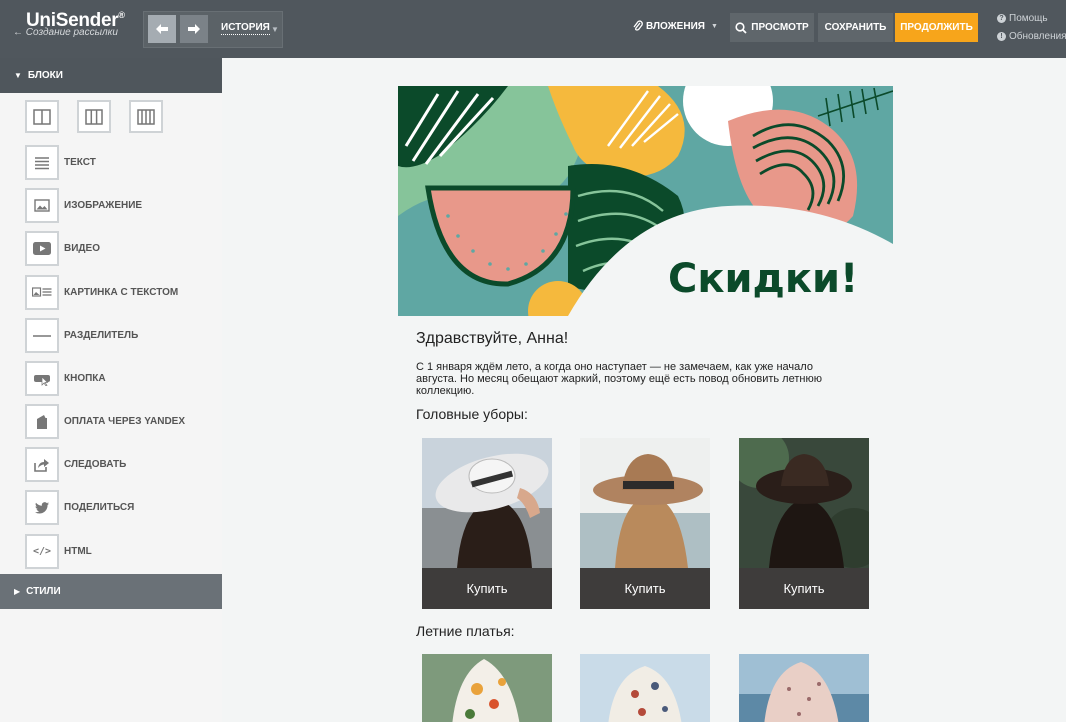 The width and height of the screenshot is (1066, 722). I want to click on help-label: Помощь, so click(1028, 18).